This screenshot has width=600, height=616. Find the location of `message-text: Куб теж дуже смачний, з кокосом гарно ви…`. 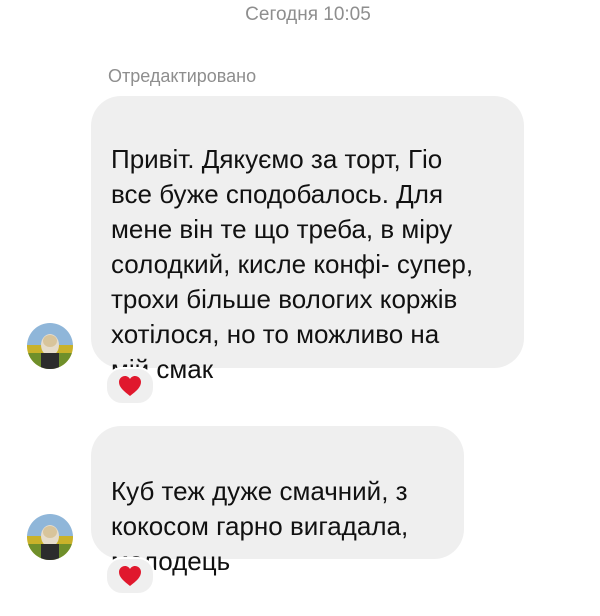

message-text: Куб теж дуже смачний, з кокосом гарно ви… is located at coordinates (260, 526).